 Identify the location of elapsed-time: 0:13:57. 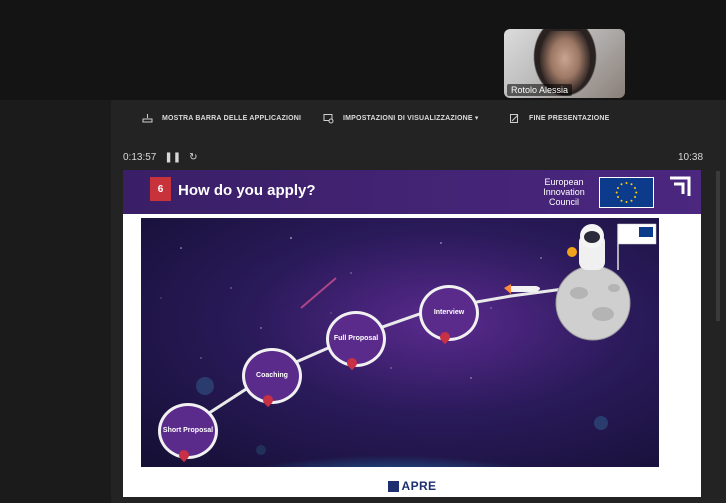
(140, 157).